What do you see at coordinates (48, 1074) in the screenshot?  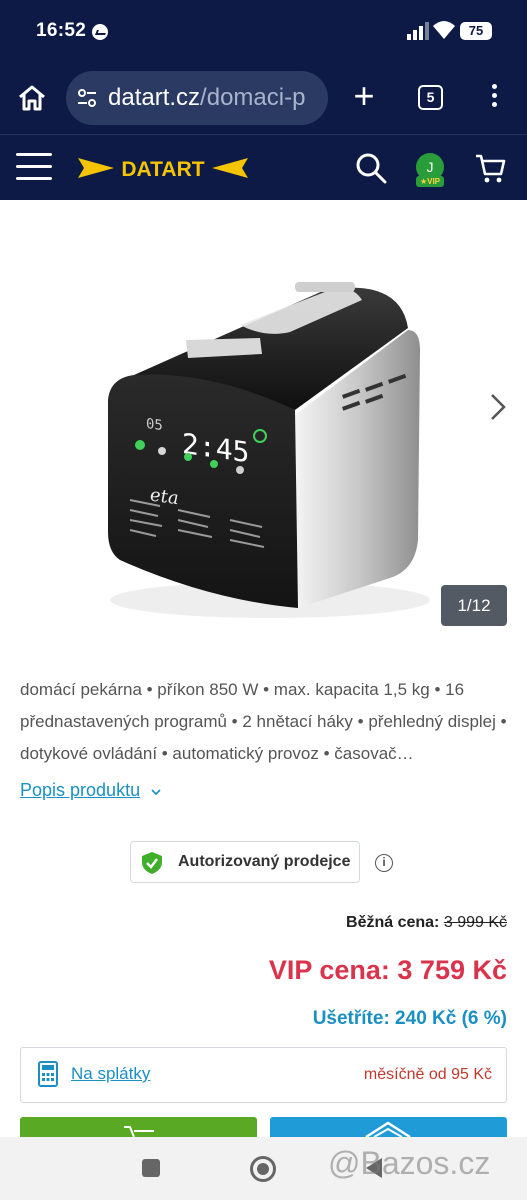 I see `calculator-icon` at bounding box center [48, 1074].